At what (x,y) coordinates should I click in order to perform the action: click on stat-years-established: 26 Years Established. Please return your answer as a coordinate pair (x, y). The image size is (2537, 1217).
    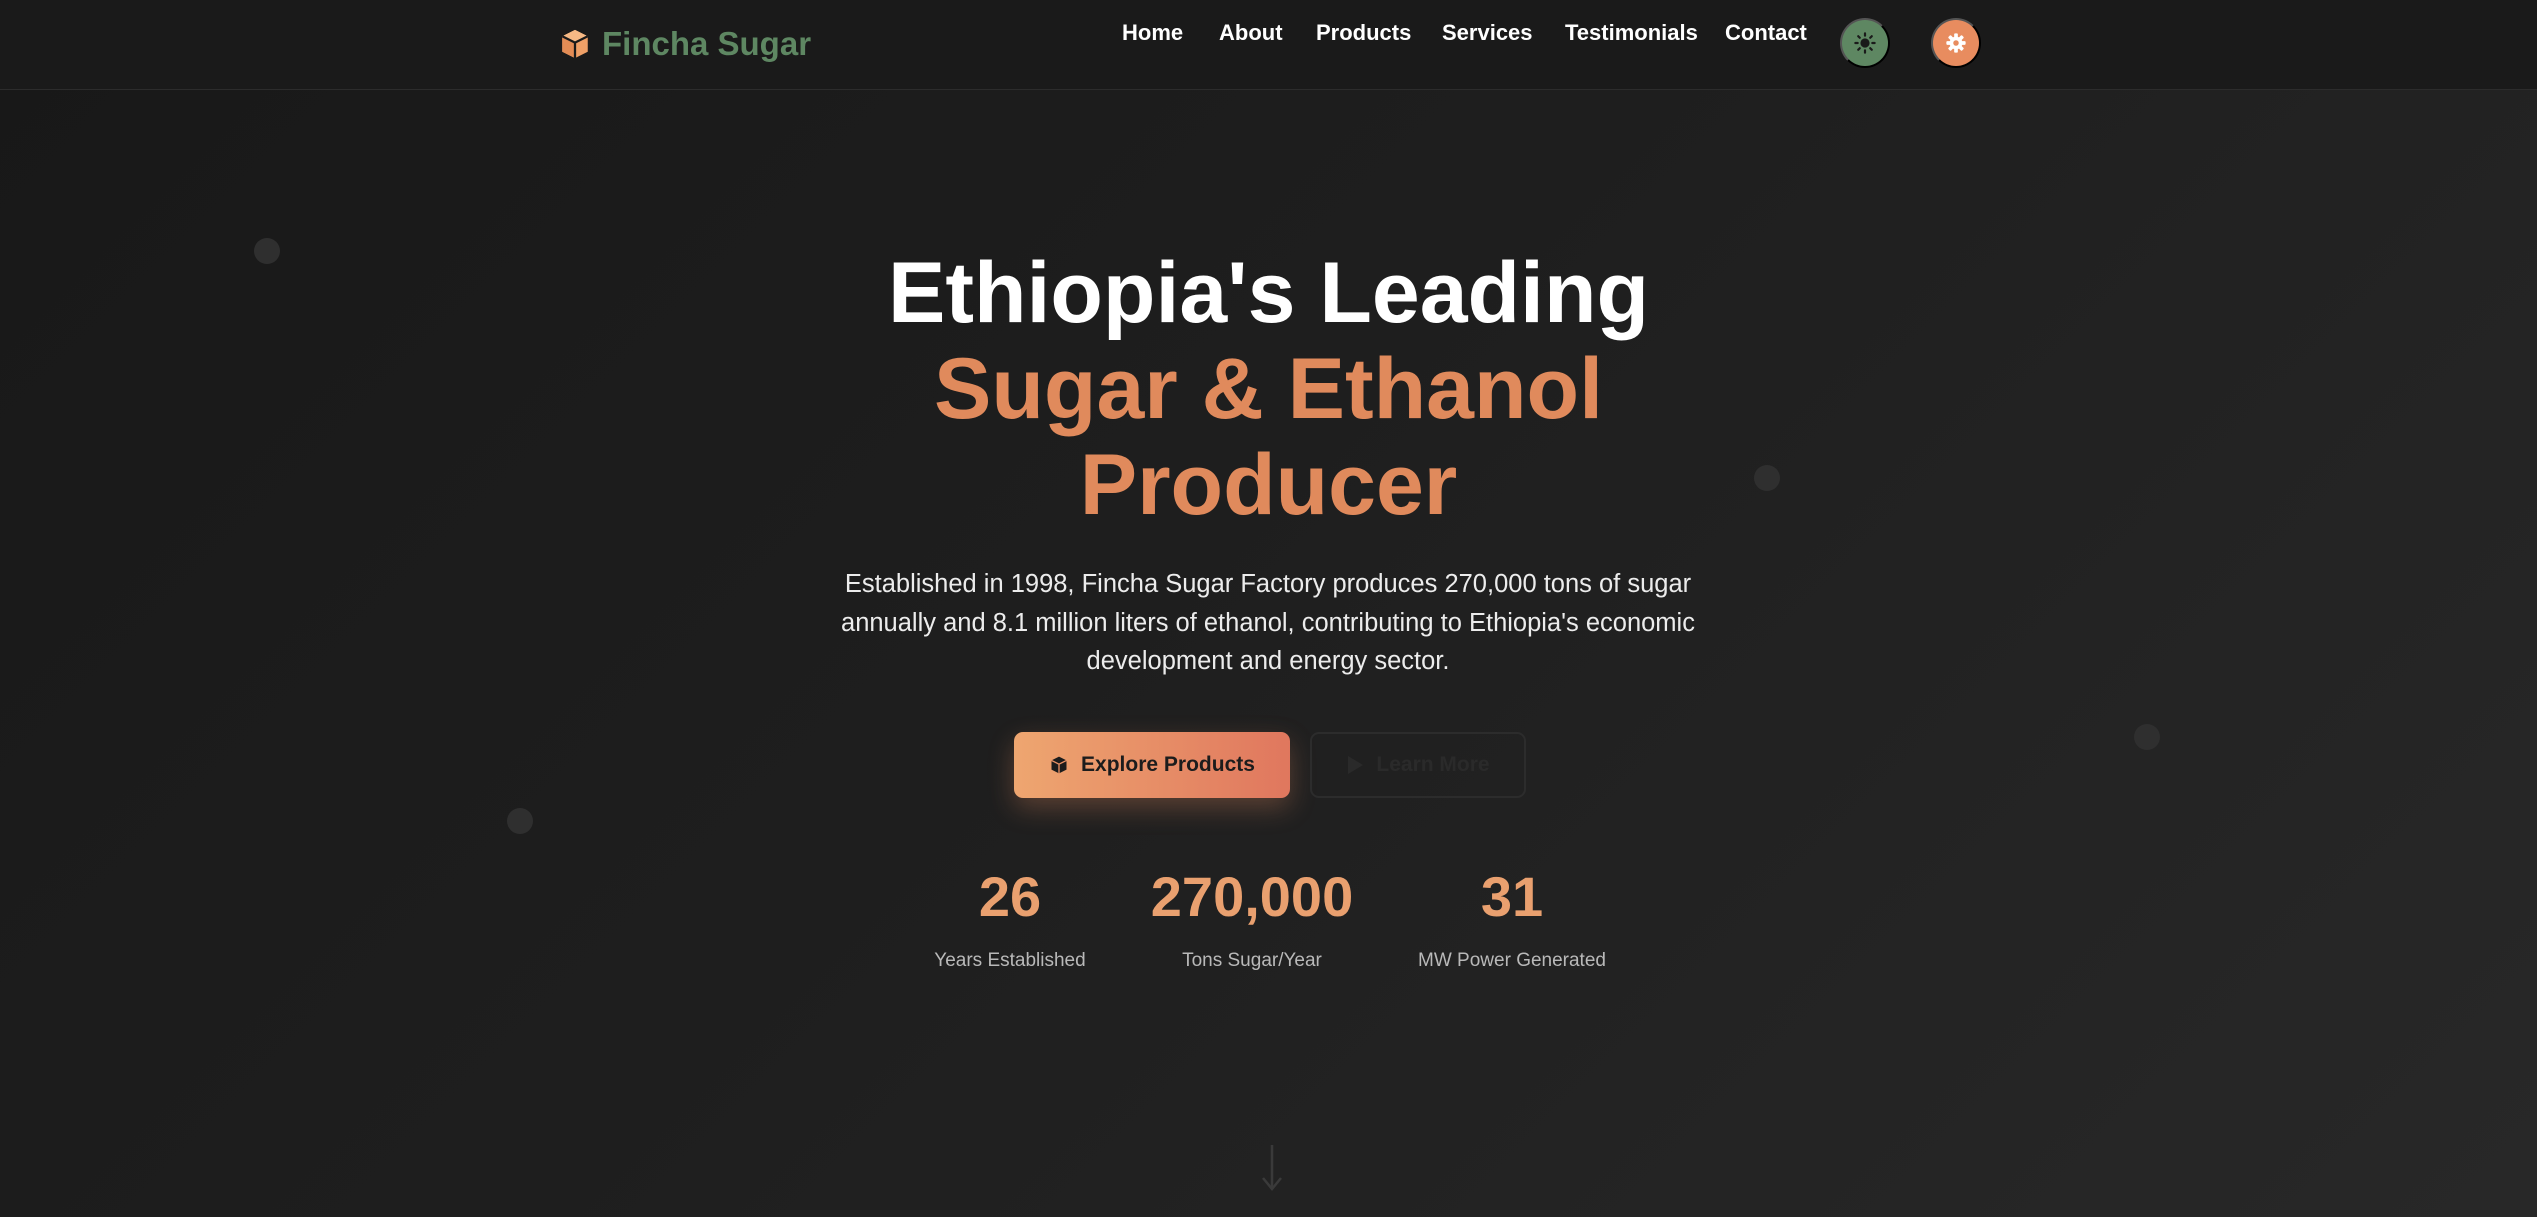
    Looking at the image, I should click on (1010, 917).